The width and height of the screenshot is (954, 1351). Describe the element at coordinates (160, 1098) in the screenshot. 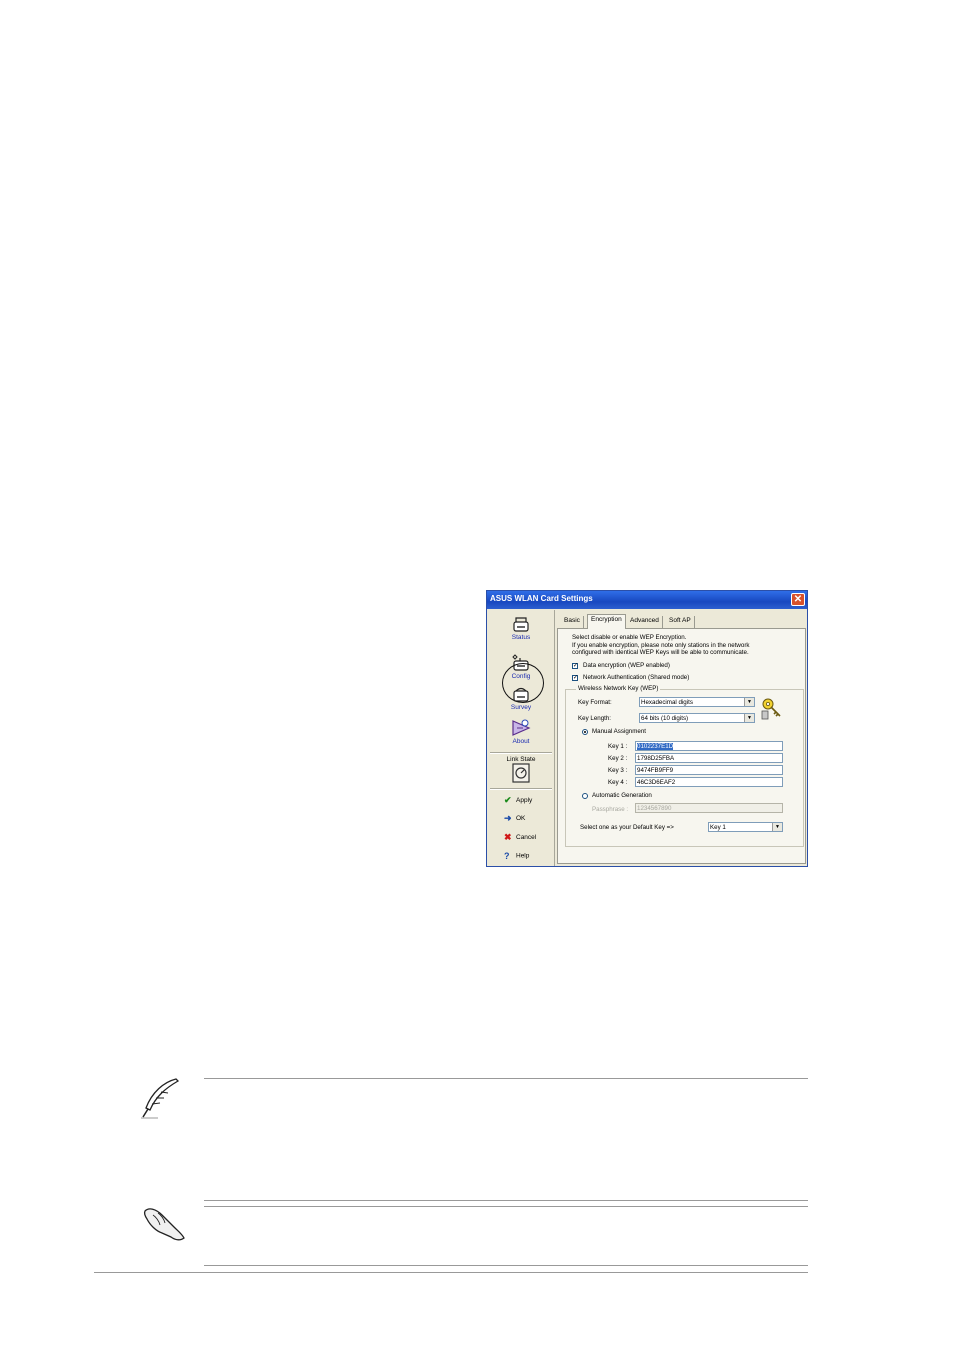

I see `feather-pen-icon` at that location.